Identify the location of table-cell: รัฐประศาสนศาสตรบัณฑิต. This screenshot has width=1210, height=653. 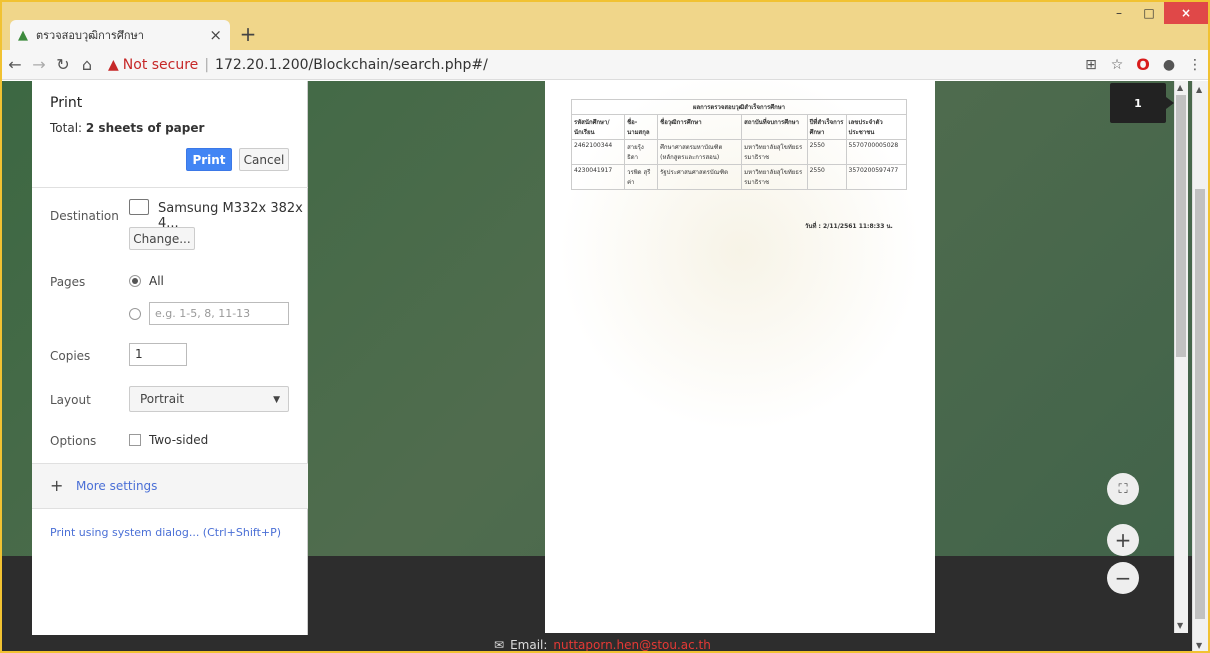
(700, 177).